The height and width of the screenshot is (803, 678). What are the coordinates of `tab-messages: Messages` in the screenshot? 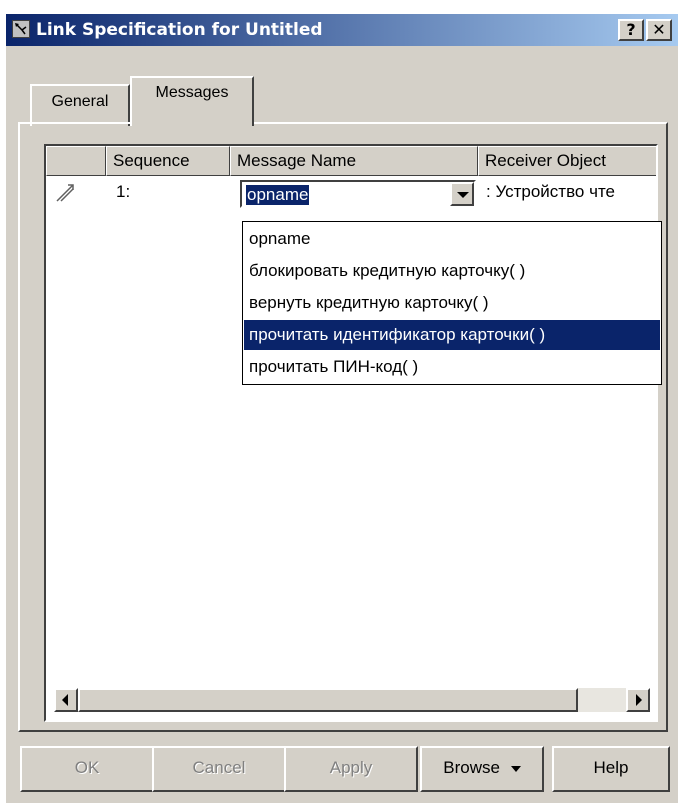 It's located at (192, 101).